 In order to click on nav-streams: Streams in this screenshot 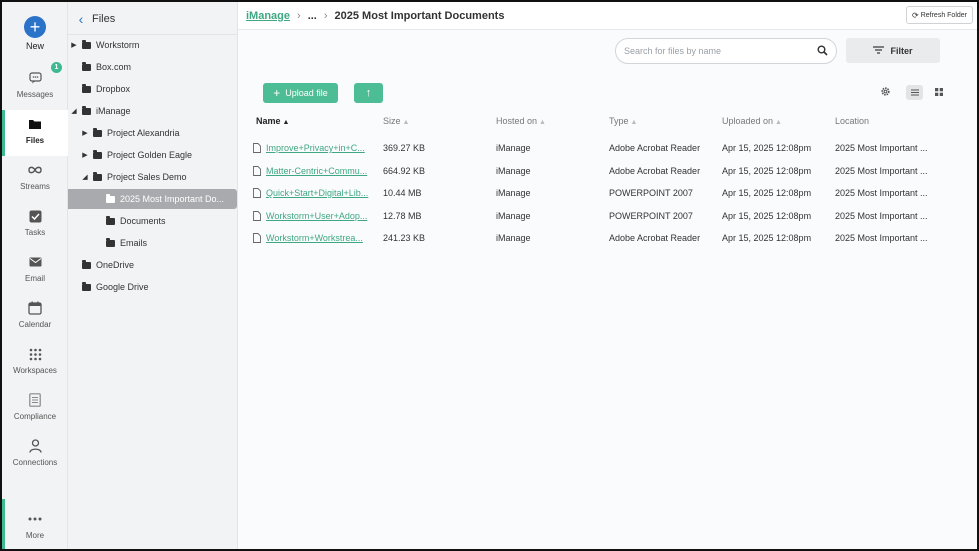, I will do `click(35, 182)`.